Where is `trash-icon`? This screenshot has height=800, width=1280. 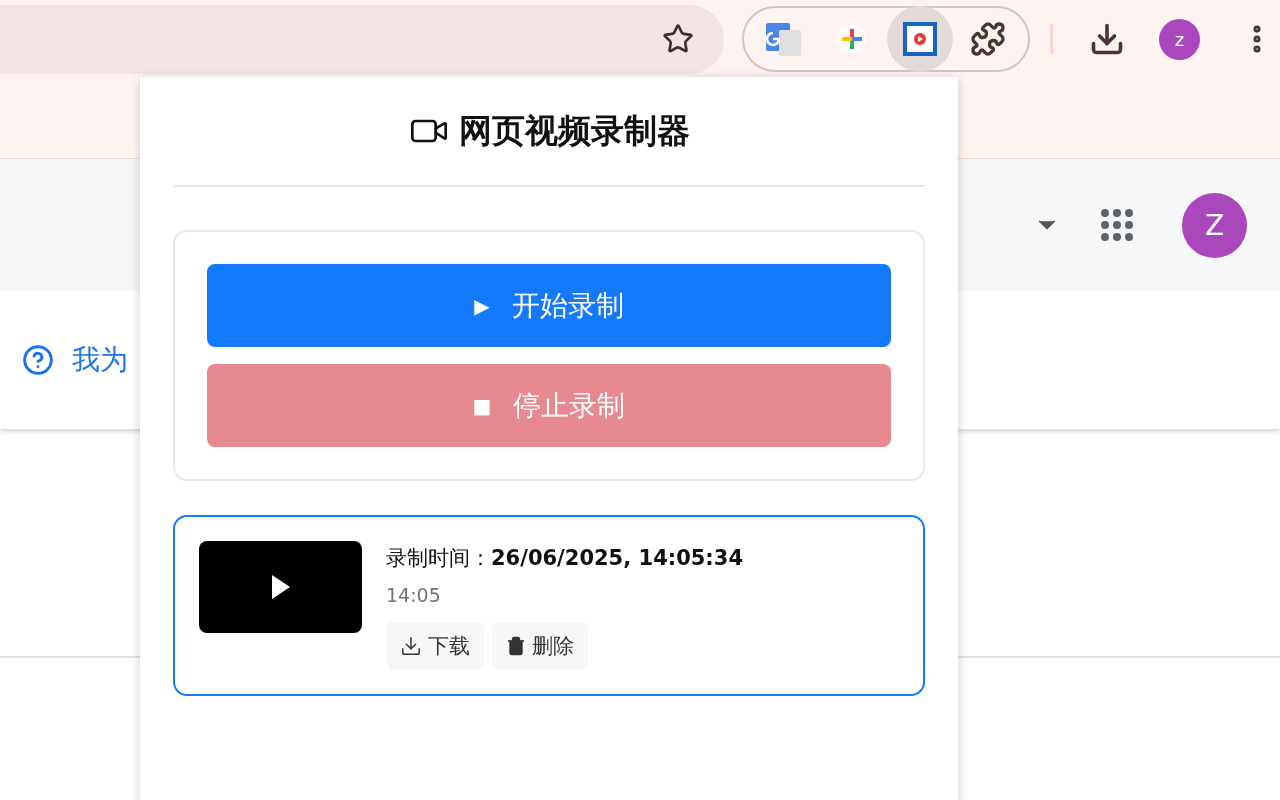 trash-icon is located at coordinates (516, 646).